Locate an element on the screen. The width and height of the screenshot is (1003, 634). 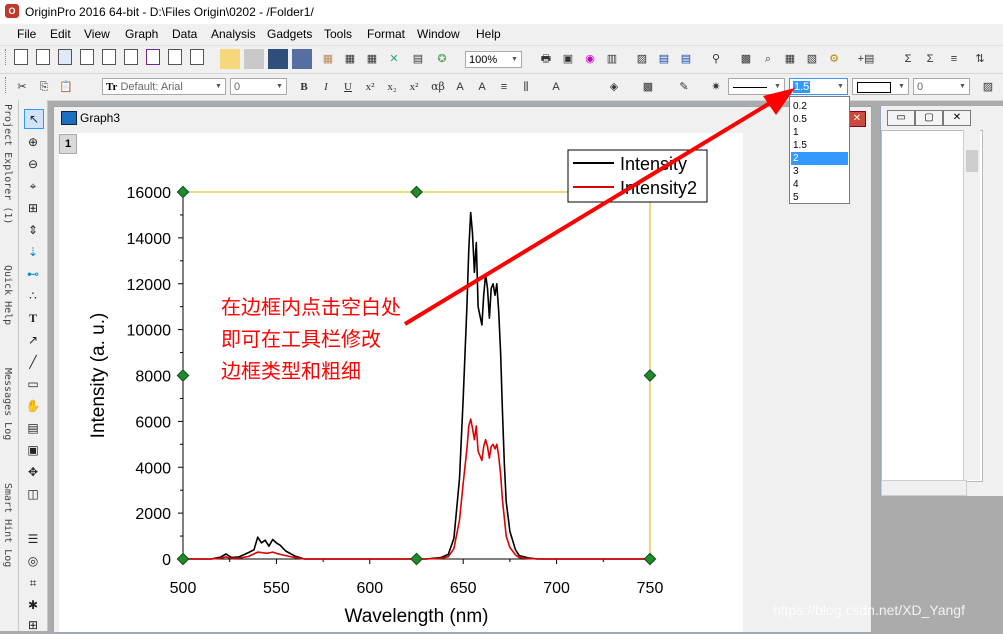
legend-label: Intensity is located at coordinates (653, 164).